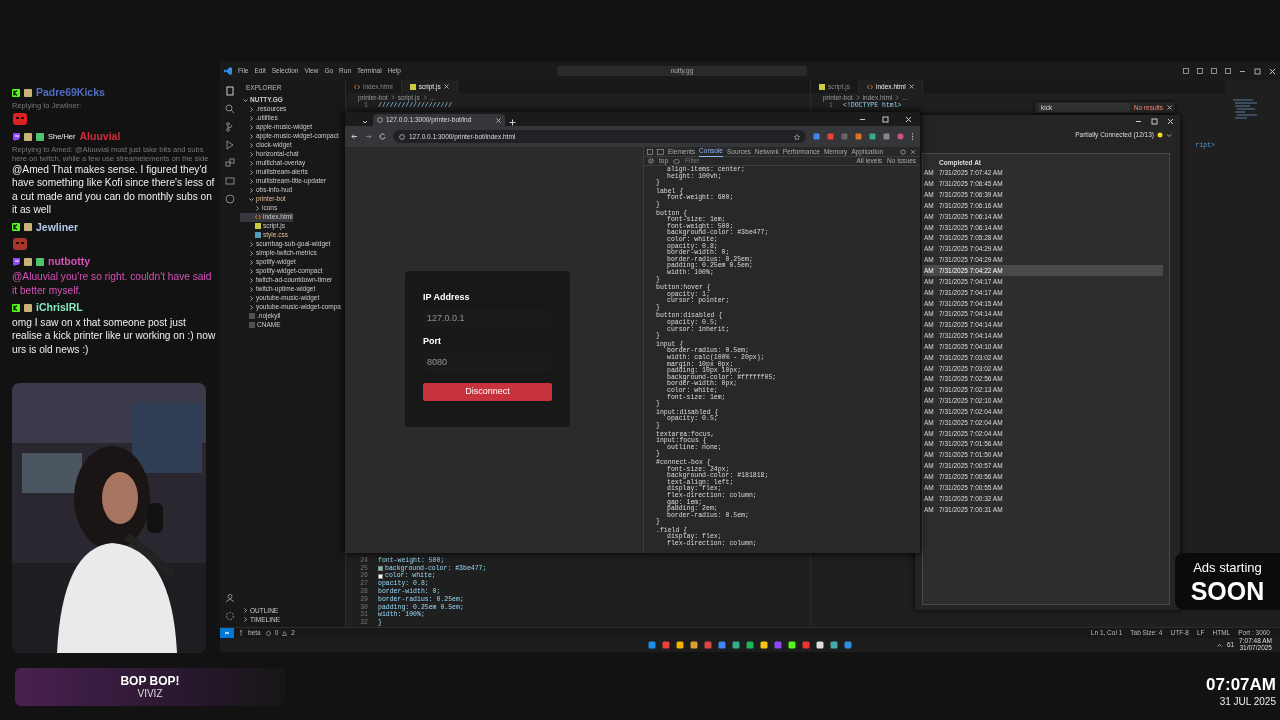 This screenshot has width=1280, height=720. I want to click on username: Aluuvial, so click(100, 136).